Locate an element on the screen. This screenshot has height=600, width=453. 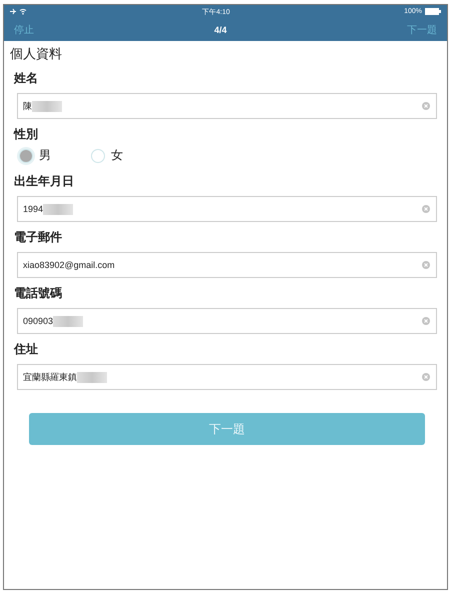
field-label: 住址 is located at coordinates (26, 349).